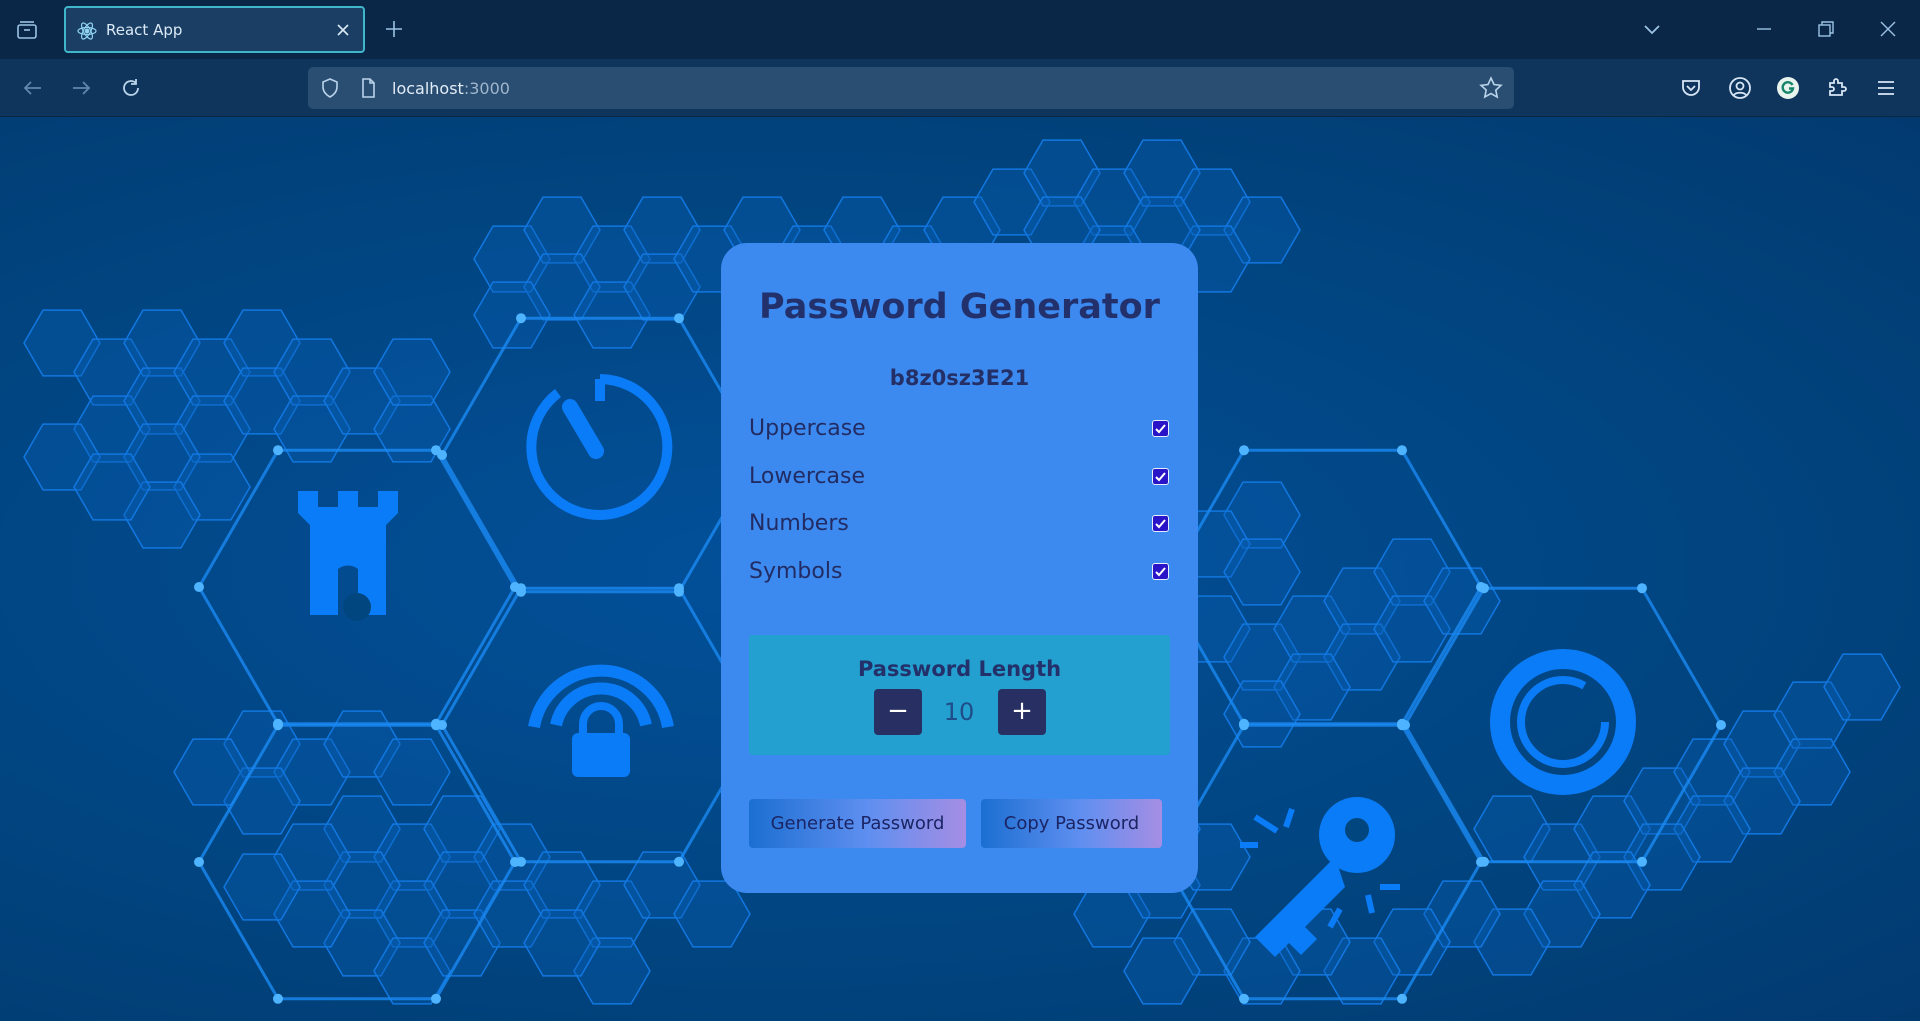 Image resolution: width=1920 pixels, height=1021 pixels. Describe the element at coordinates (1826, 29) in the screenshot. I see `restore-icon` at that location.